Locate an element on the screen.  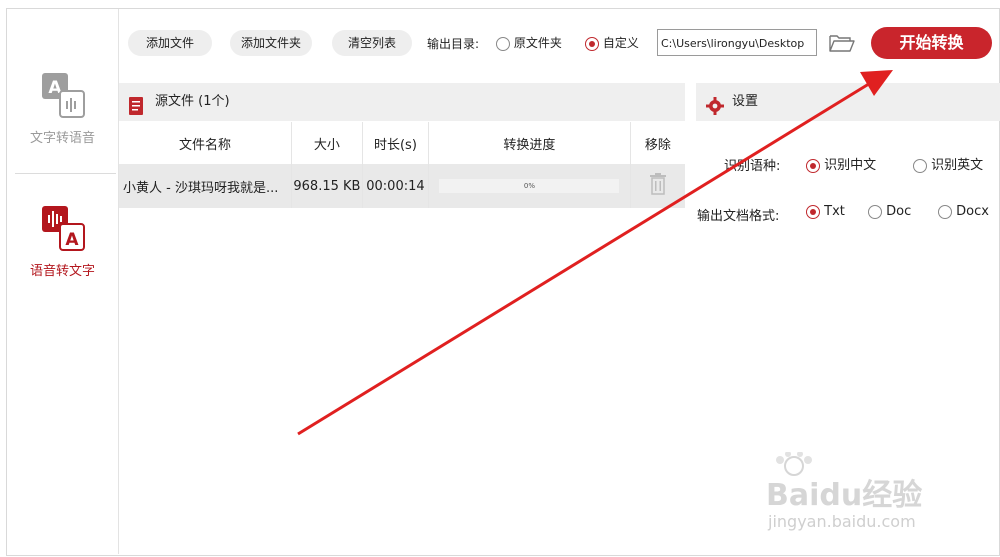
watermark-url: jingyan.baidu.com is located at coordinates (842, 521).